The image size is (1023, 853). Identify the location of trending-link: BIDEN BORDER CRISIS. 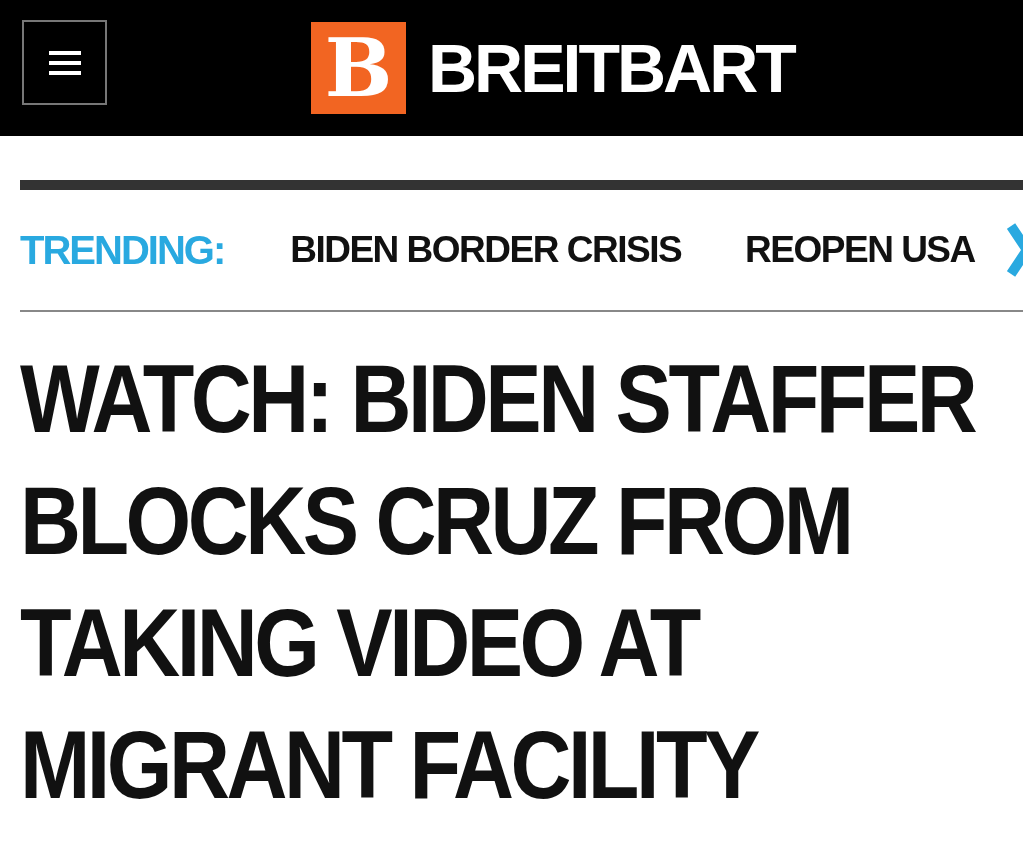
(486, 250).